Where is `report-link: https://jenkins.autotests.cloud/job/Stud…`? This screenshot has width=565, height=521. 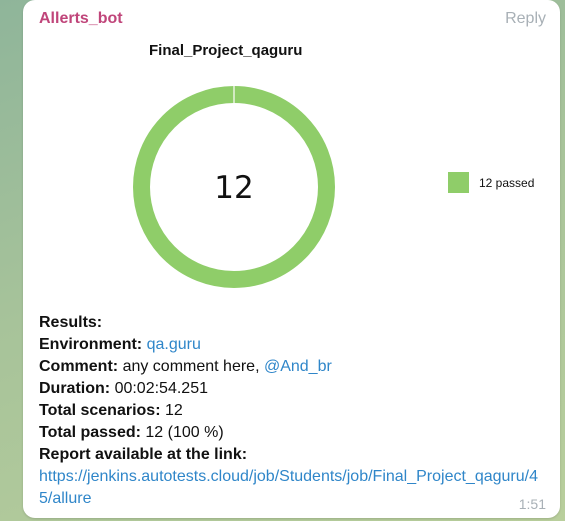 report-link: https://jenkins.autotests.cloud/job/Stud… is located at coordinates (288, 487).